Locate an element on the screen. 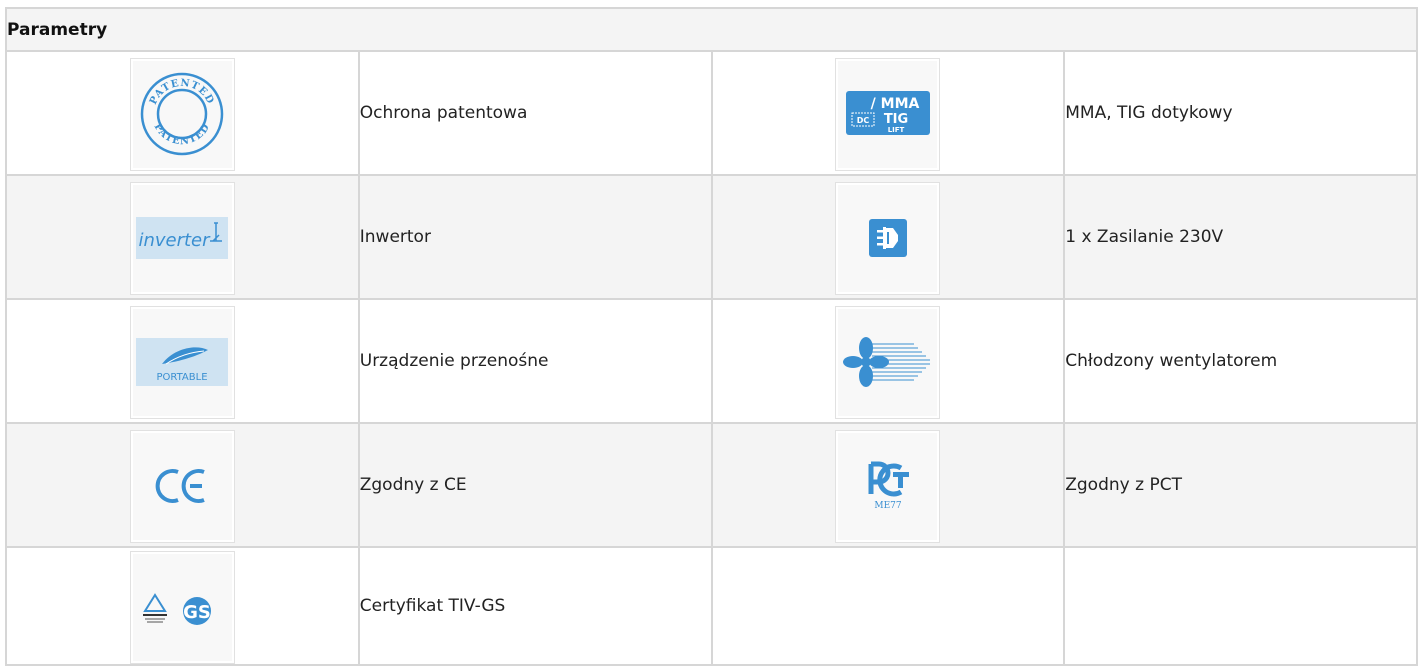  svg-text: PATENTED is located at coordinates (182, 135).